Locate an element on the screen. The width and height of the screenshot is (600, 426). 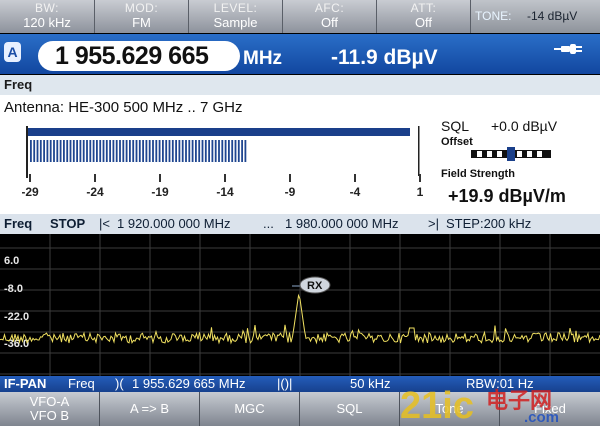
ifpan-label: IF-PAN is located at coordinates (25, 383).